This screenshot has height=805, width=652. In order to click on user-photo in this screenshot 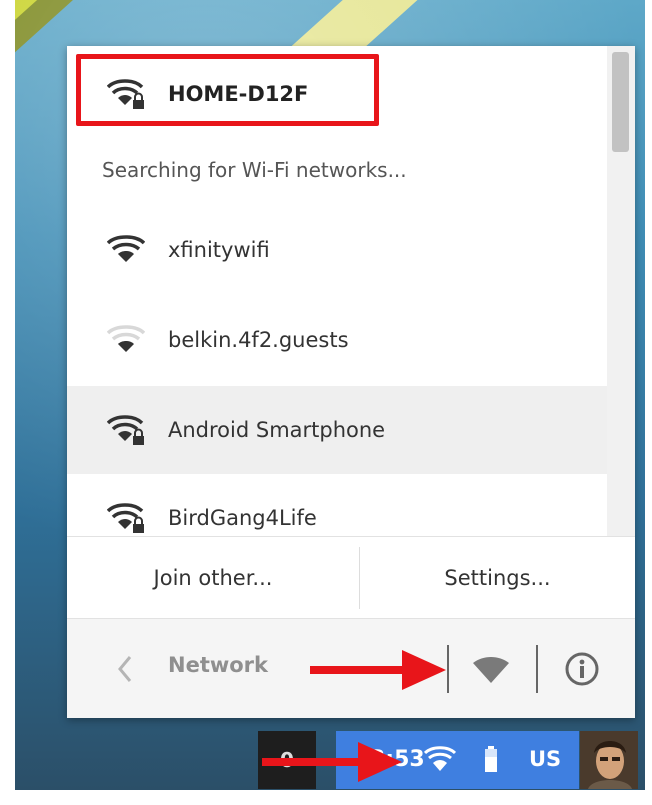, I will do `click(609, 760)`.